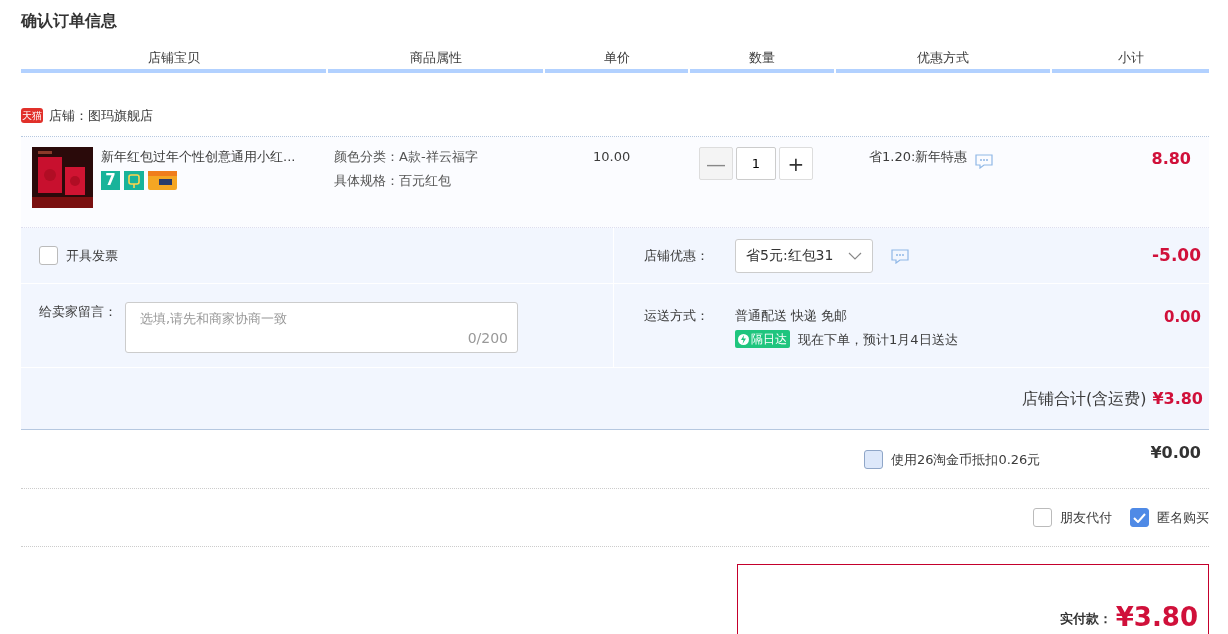 The height and width of the screenshot is (634, 1228). What do you see at coordinates (796, 163) in the screenshot?
I see `plus-button: +` at bounding box center [796, 163].